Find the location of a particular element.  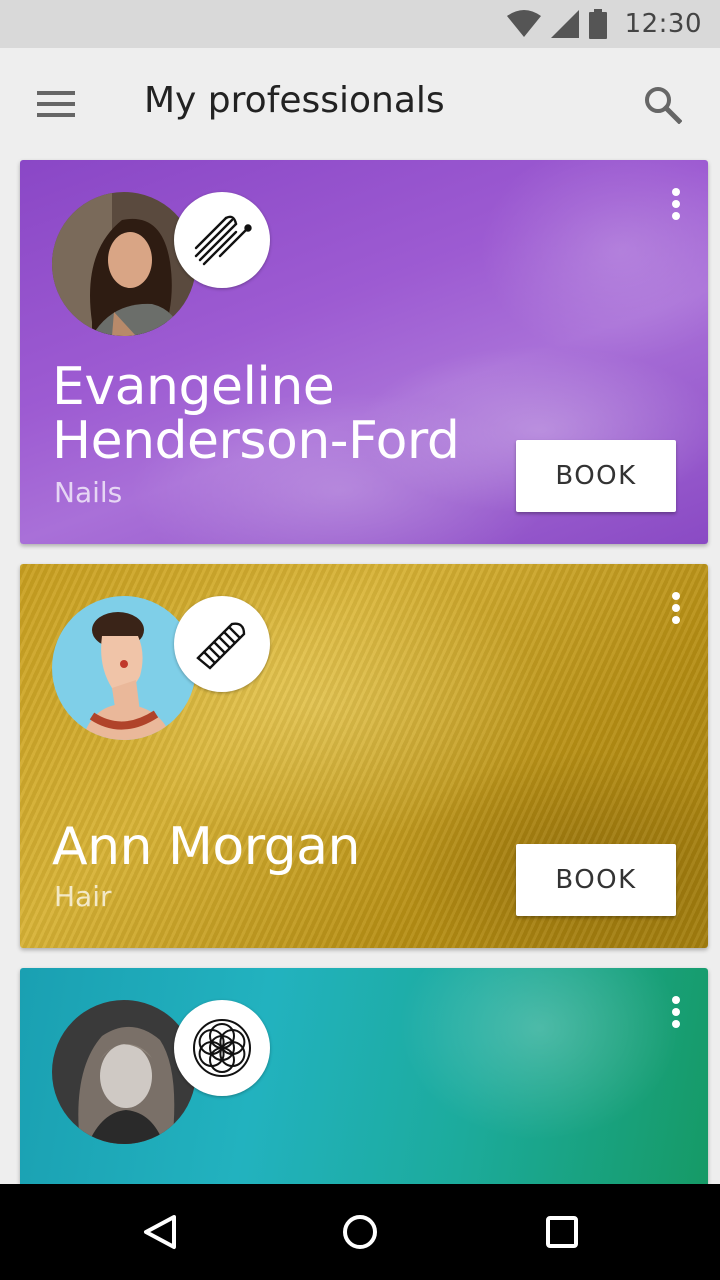

search-icon is located at coordinates (663, 105).